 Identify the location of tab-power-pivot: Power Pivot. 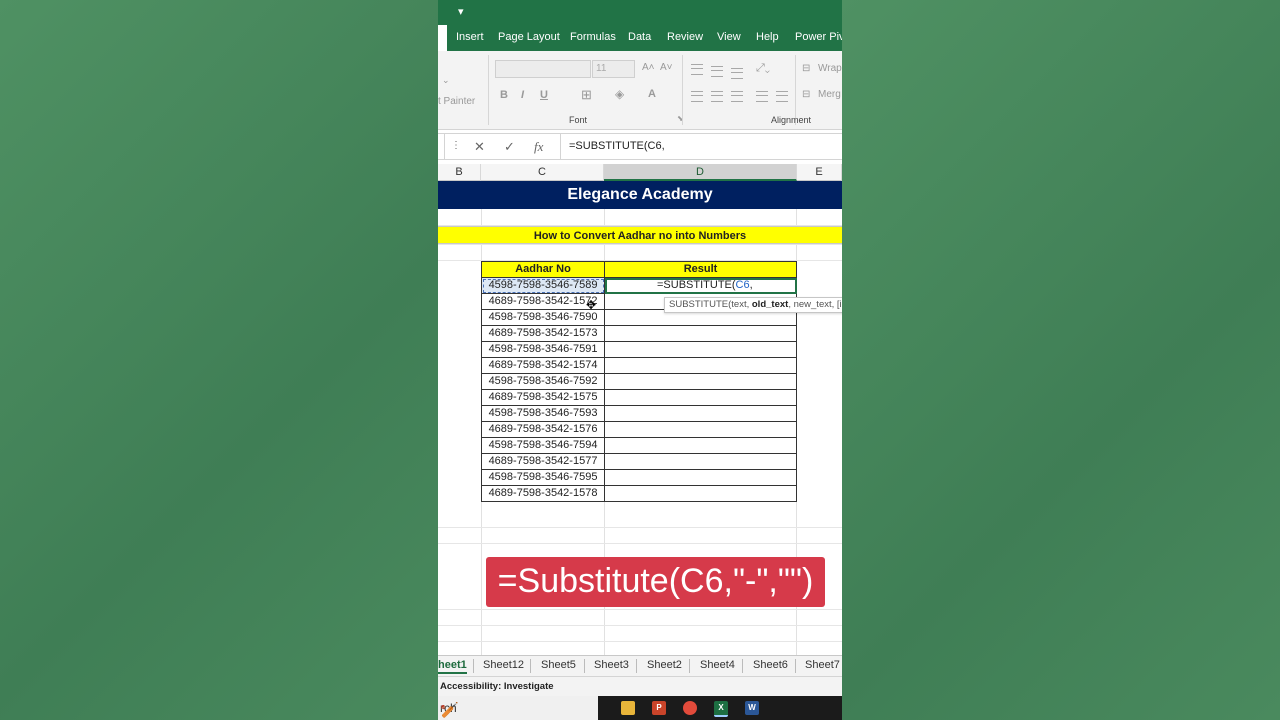
(818, 37).